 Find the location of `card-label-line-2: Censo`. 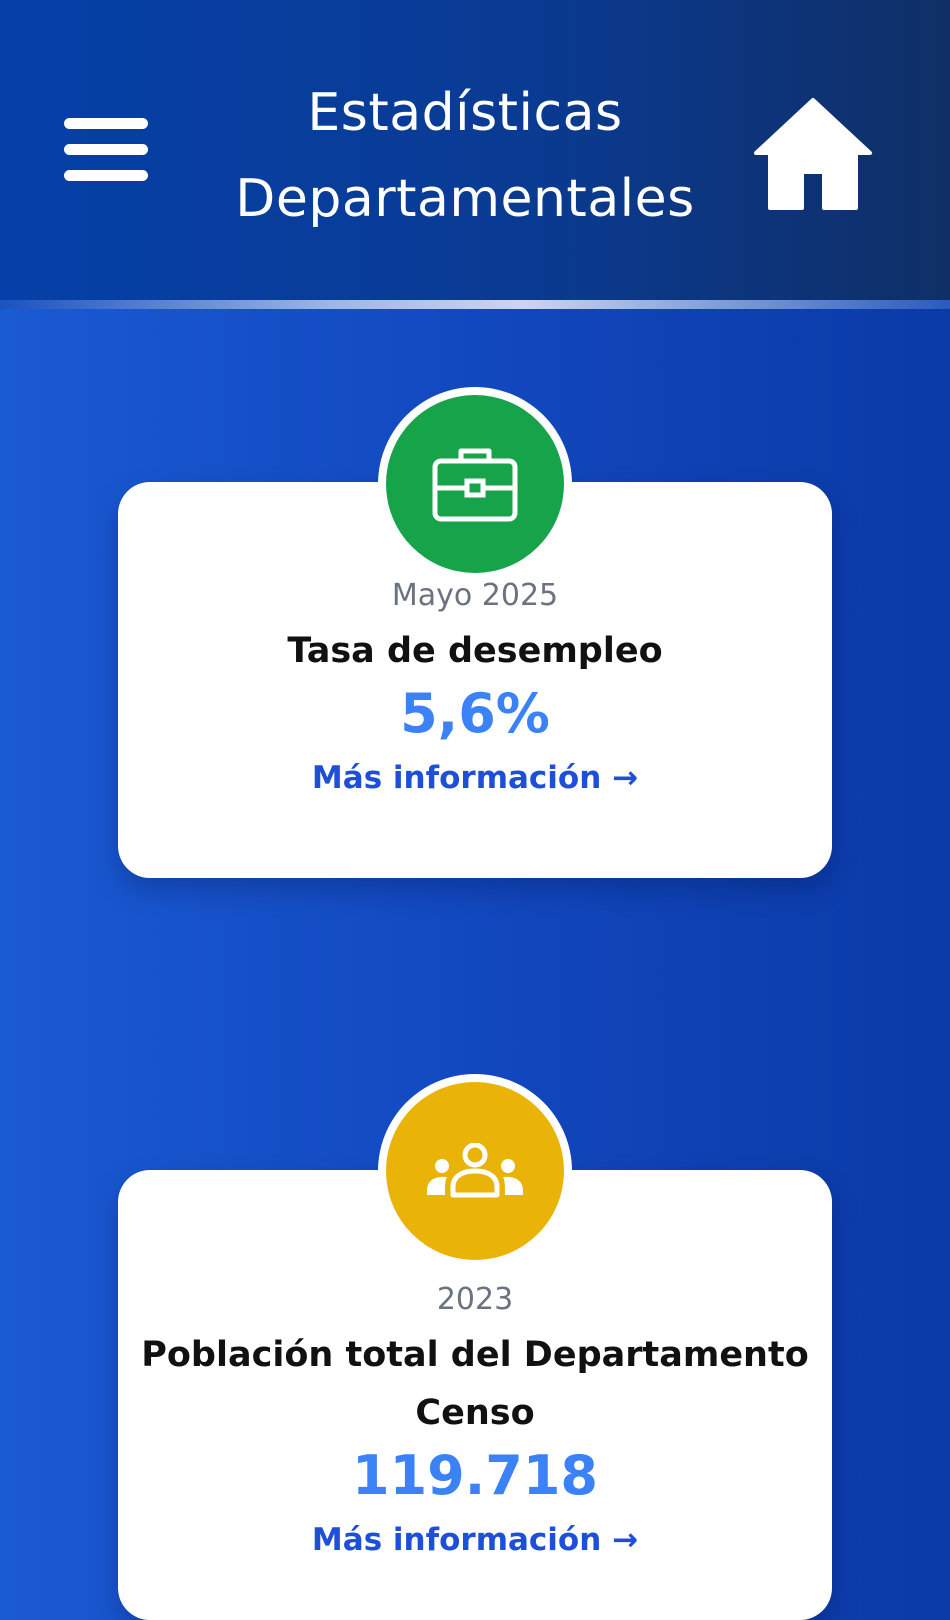

card-label-line-2: Censo is located at coordinates (475, 1413).